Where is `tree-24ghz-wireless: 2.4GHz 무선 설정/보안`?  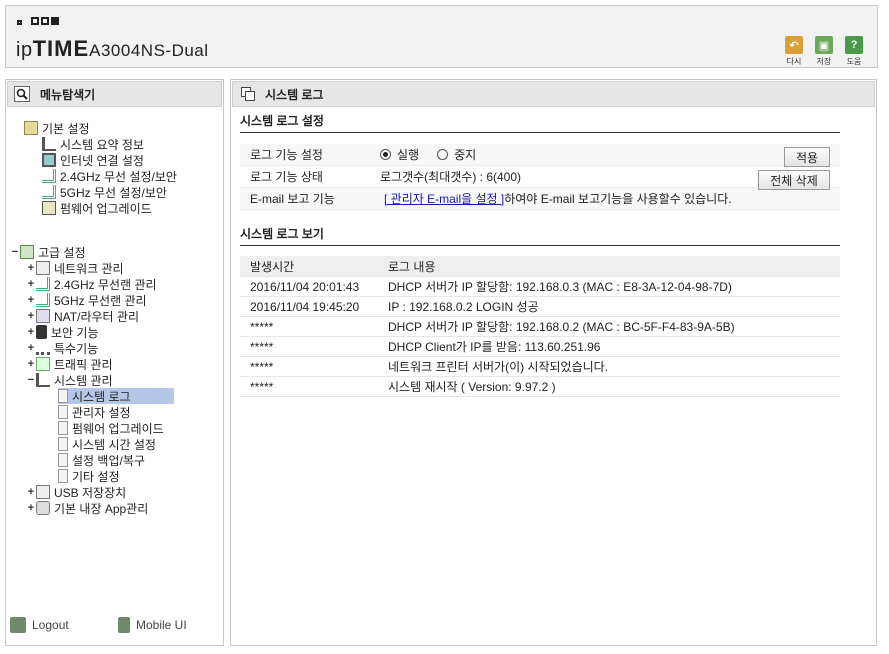
tree-24ghz-wireless: 2.4GHz 무선 설정/보안 is located at coordinates (109, 176).